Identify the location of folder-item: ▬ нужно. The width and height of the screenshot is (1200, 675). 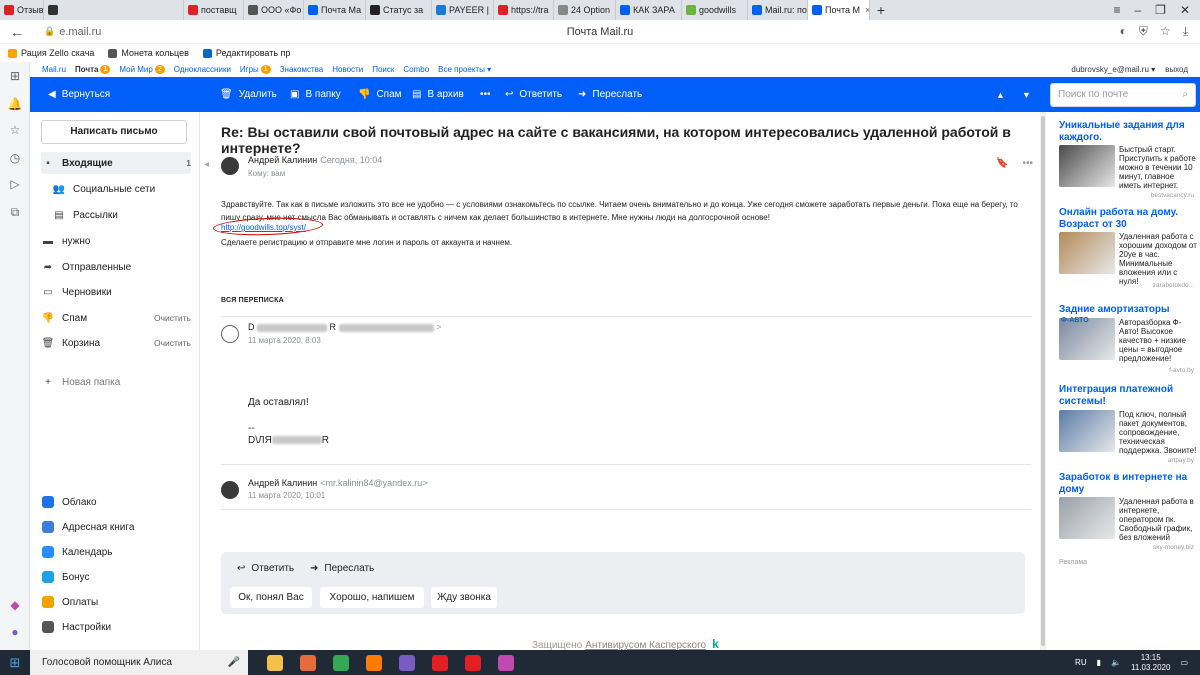
(116, 241).